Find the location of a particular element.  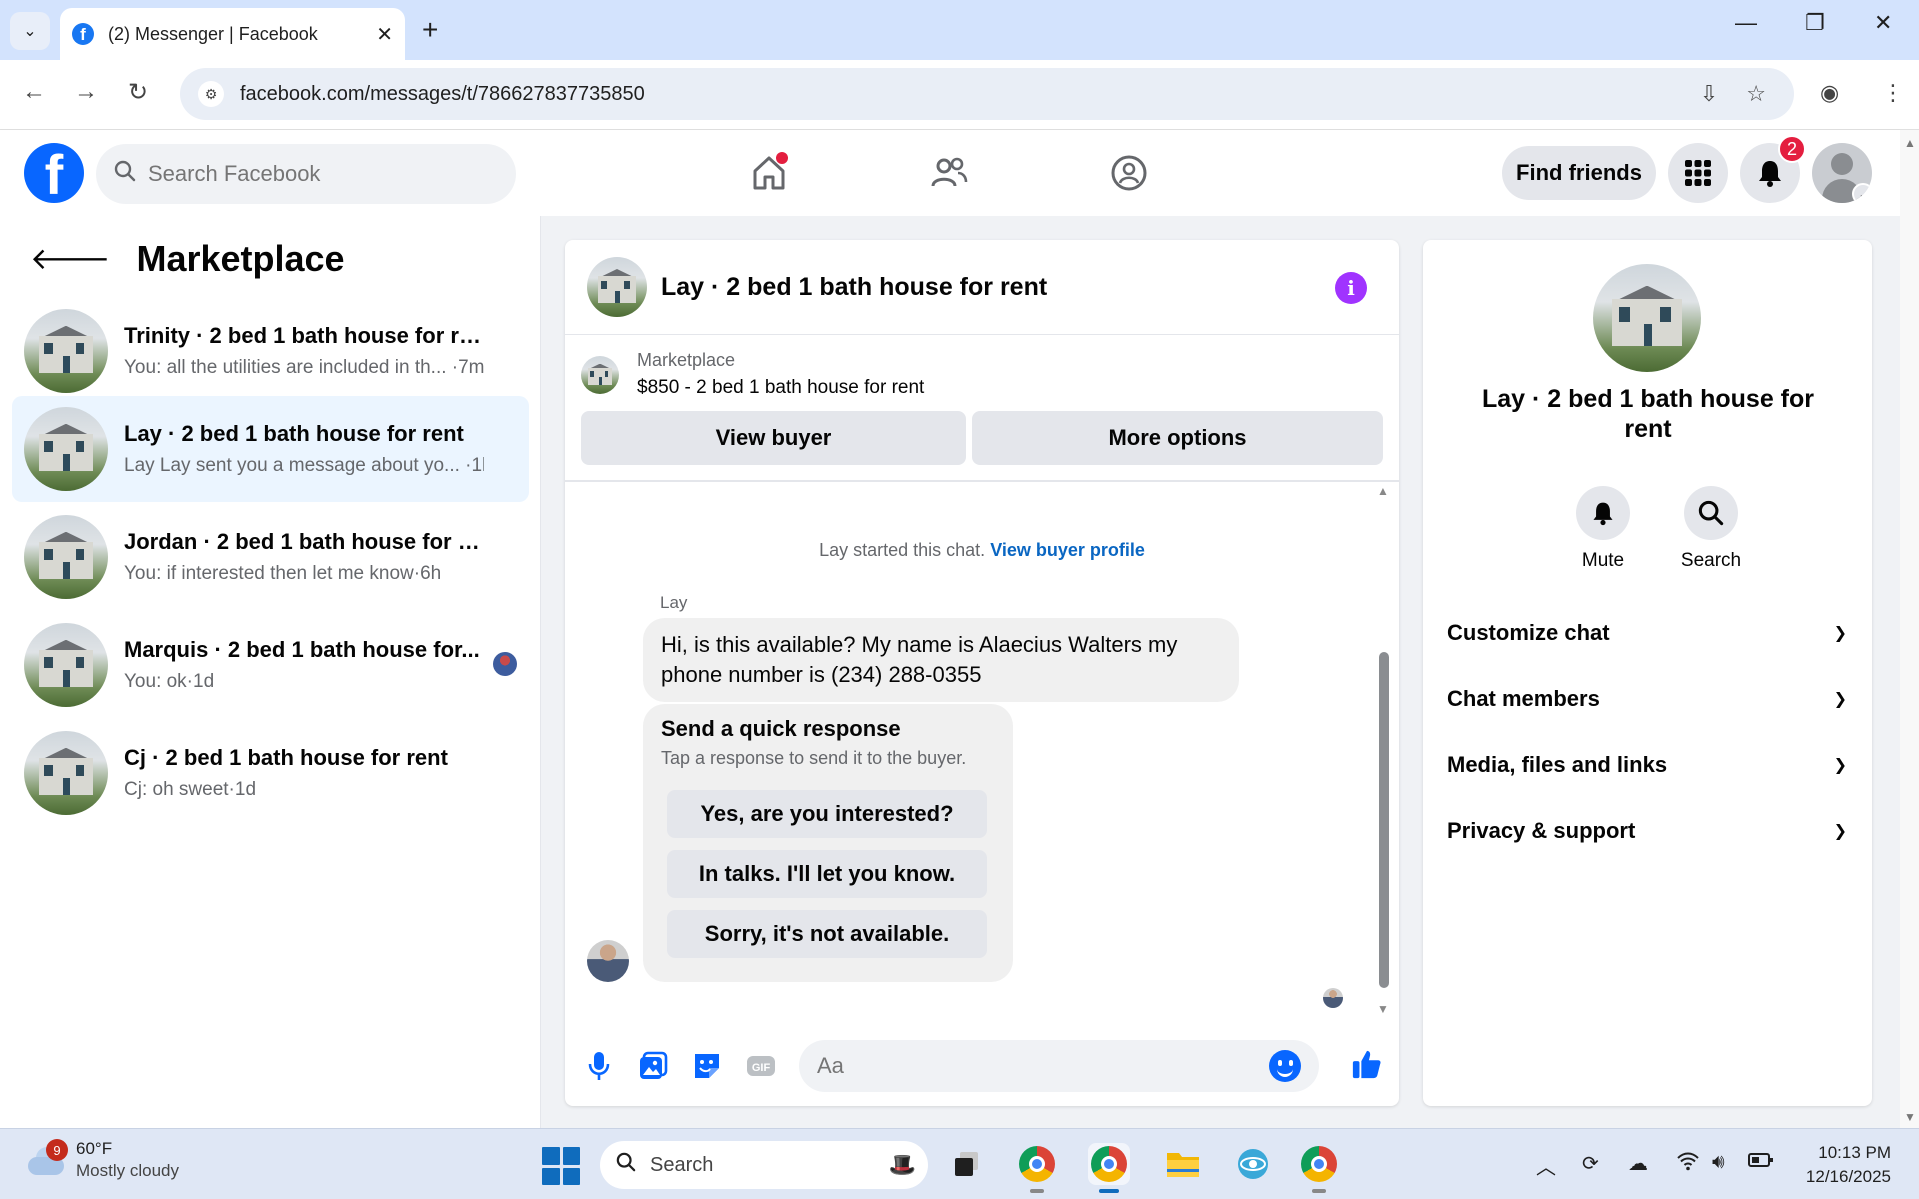

show-hidden-icons-chevron-up-icon: ︿ is located at coordinates (1546, 1165).